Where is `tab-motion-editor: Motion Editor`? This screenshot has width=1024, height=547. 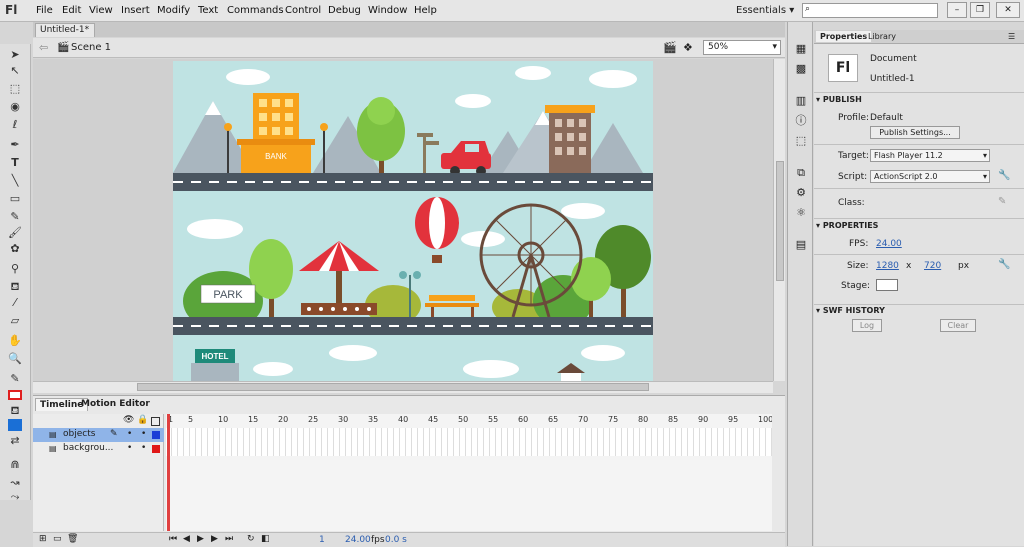
tab-motion-editor: Motion Editor is located at coordinates (115, 404).